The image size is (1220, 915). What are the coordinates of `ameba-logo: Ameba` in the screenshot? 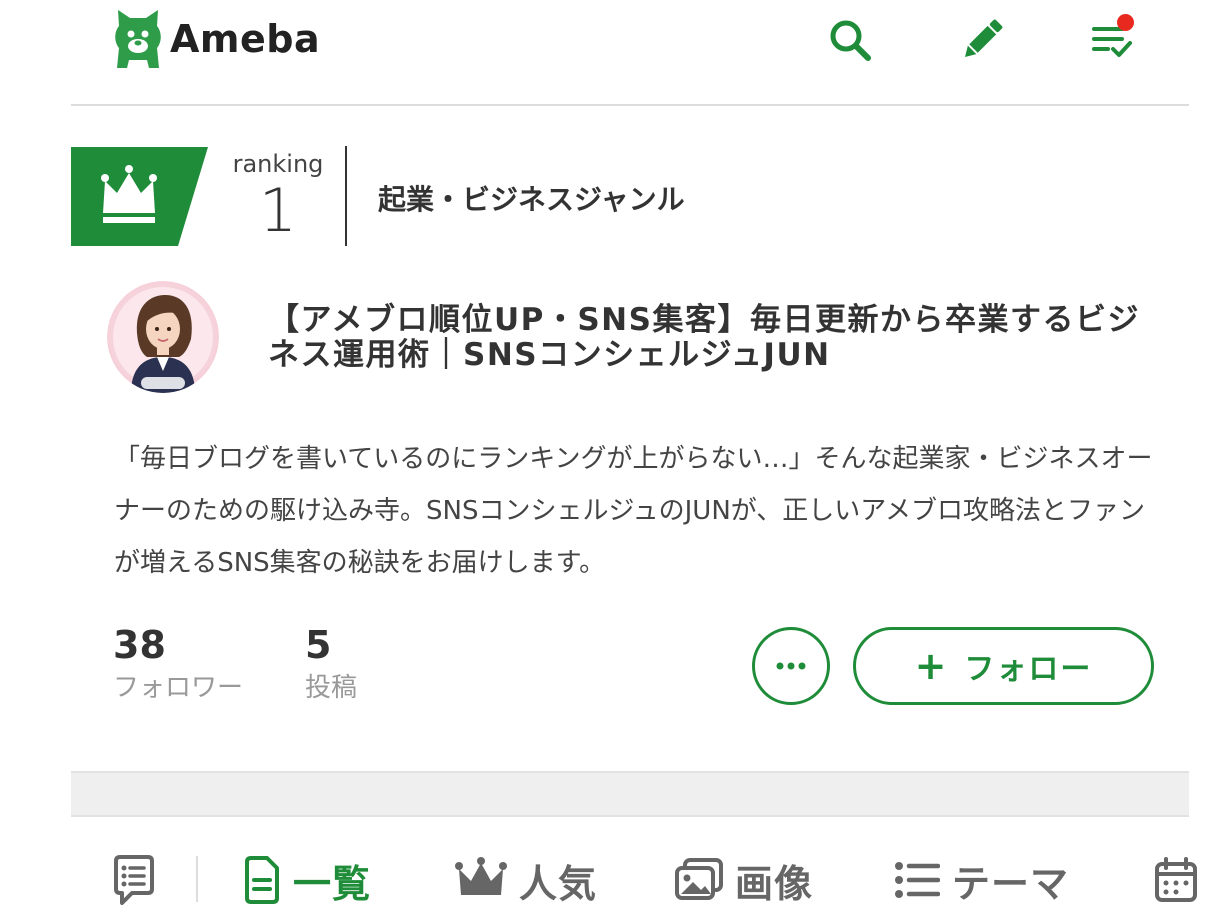 It's located at (215, 39).